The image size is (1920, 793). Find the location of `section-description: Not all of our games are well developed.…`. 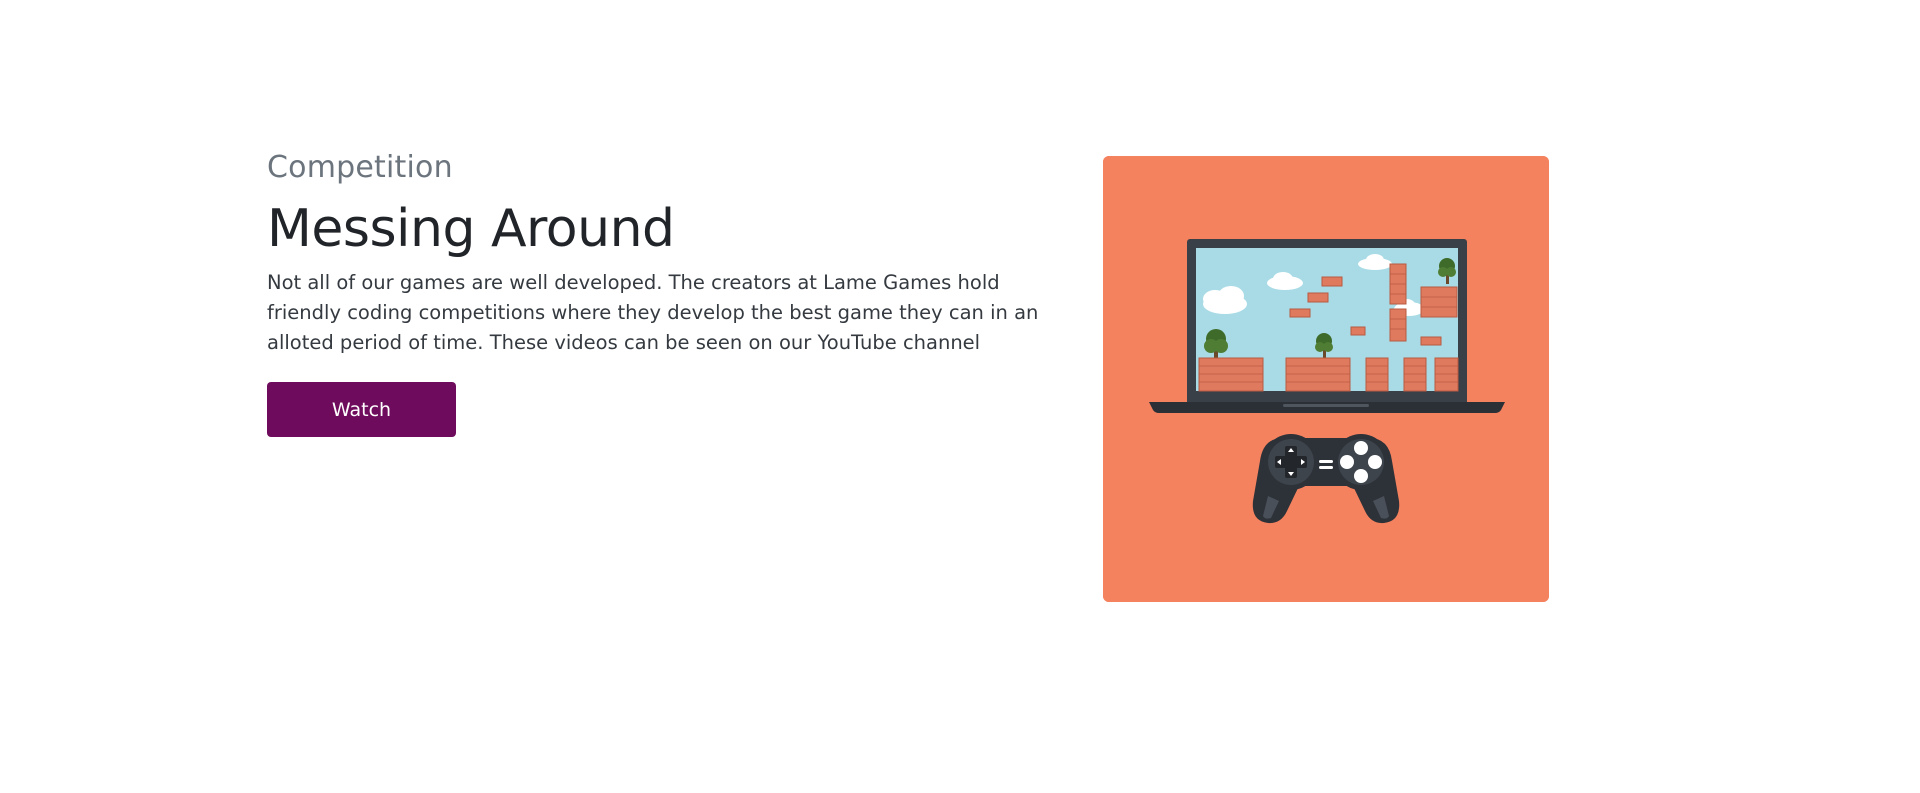

section-description: Not all of our games are well developed.… is located at coordinates (653, 313).